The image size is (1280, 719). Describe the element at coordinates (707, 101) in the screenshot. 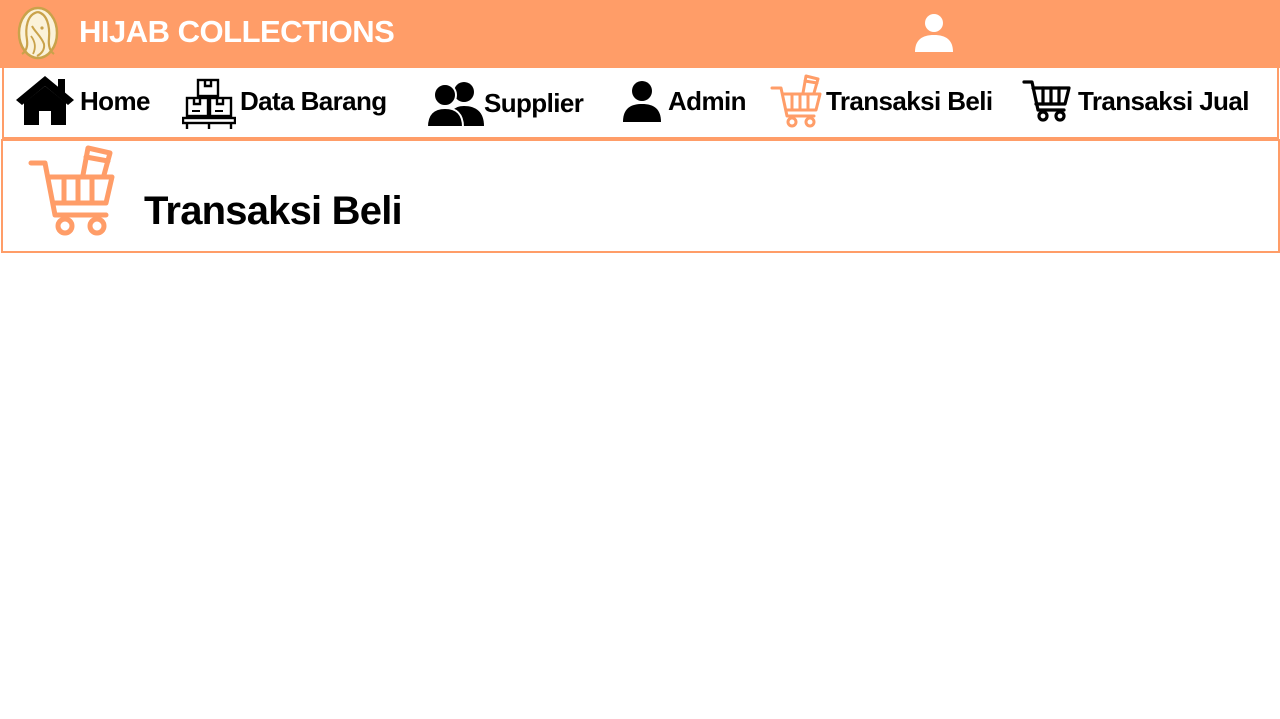

I see `nav-label-admin: Admin` at that location.